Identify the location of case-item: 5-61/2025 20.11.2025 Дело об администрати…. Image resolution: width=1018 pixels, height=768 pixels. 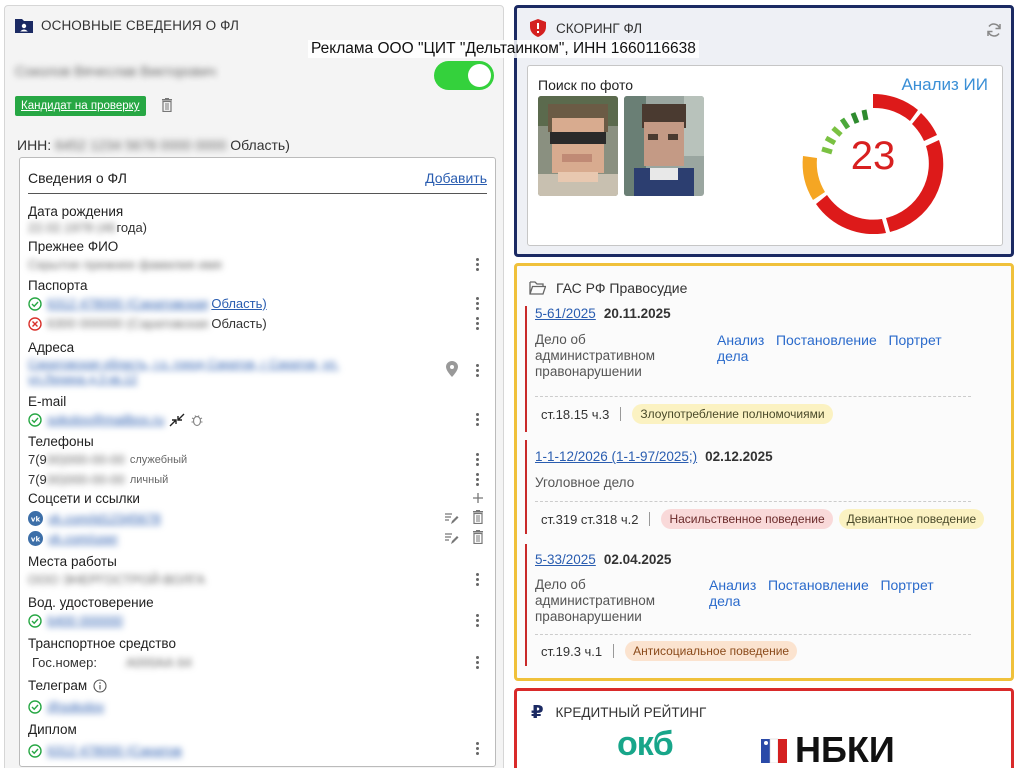
(764, 369).